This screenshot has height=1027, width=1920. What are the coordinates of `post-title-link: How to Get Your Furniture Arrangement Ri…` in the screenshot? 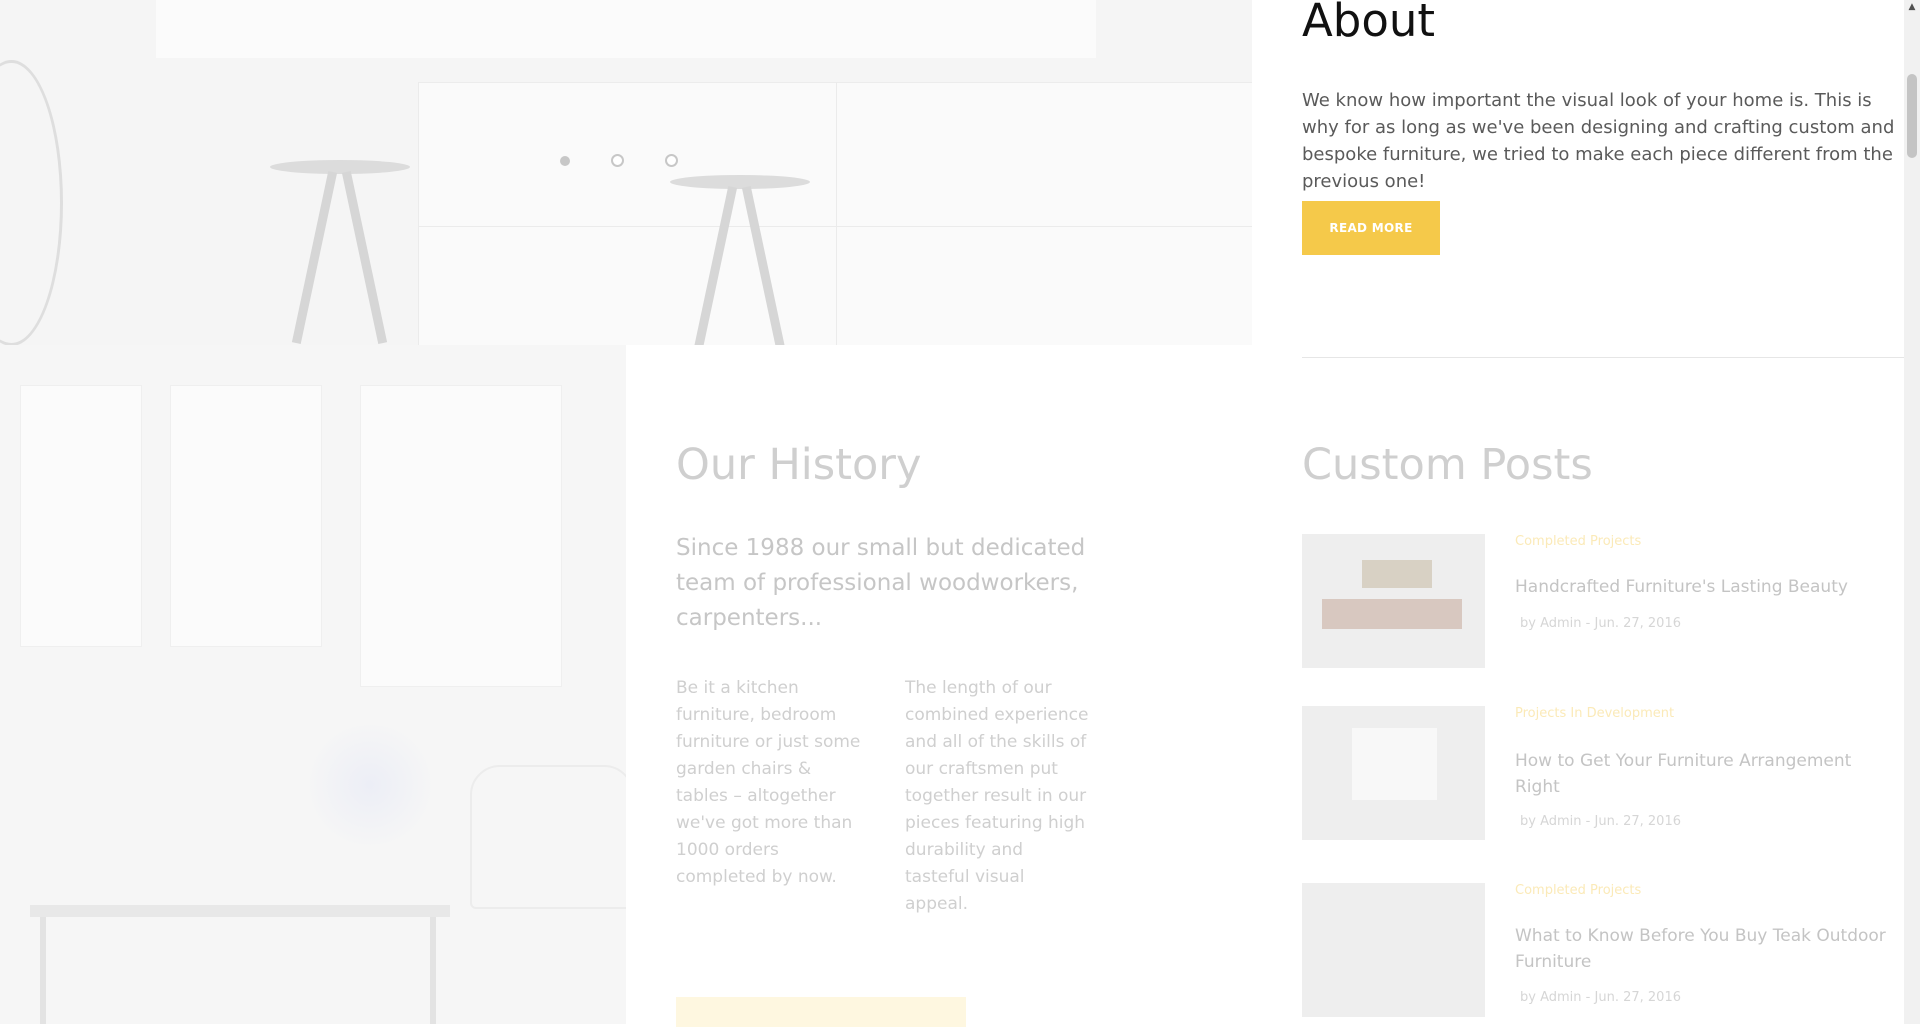 It's located at (1707, 774).